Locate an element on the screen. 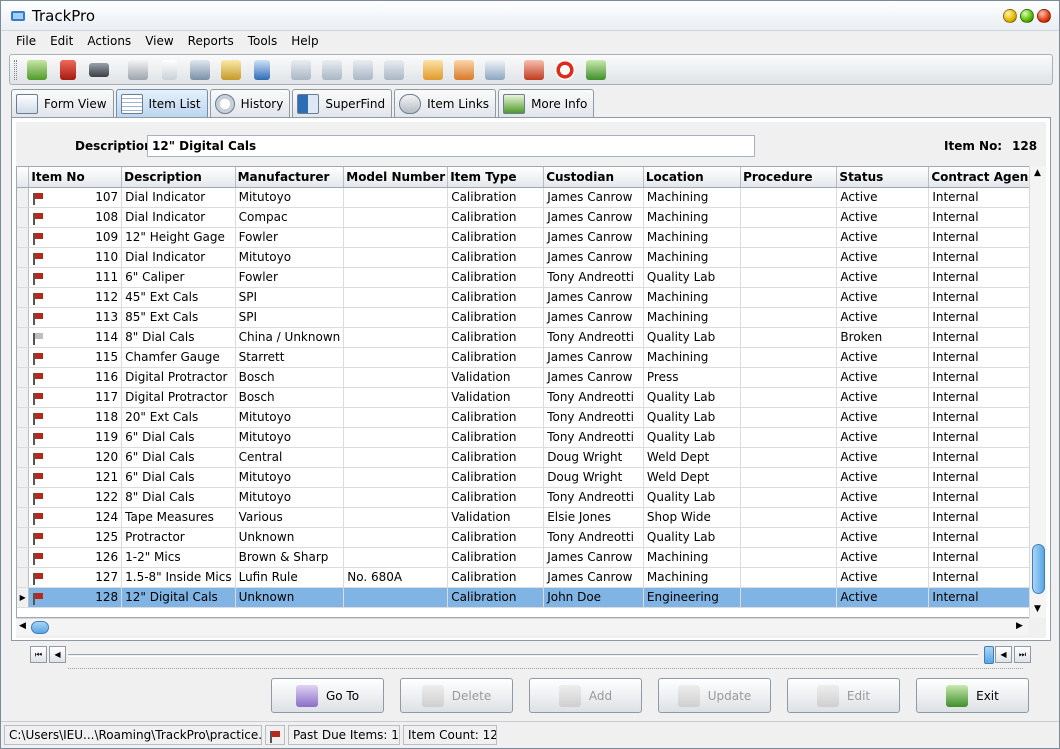 The width and height of the screenshot is (1060, 749). tools-icon is located at coordinates (534, 70).